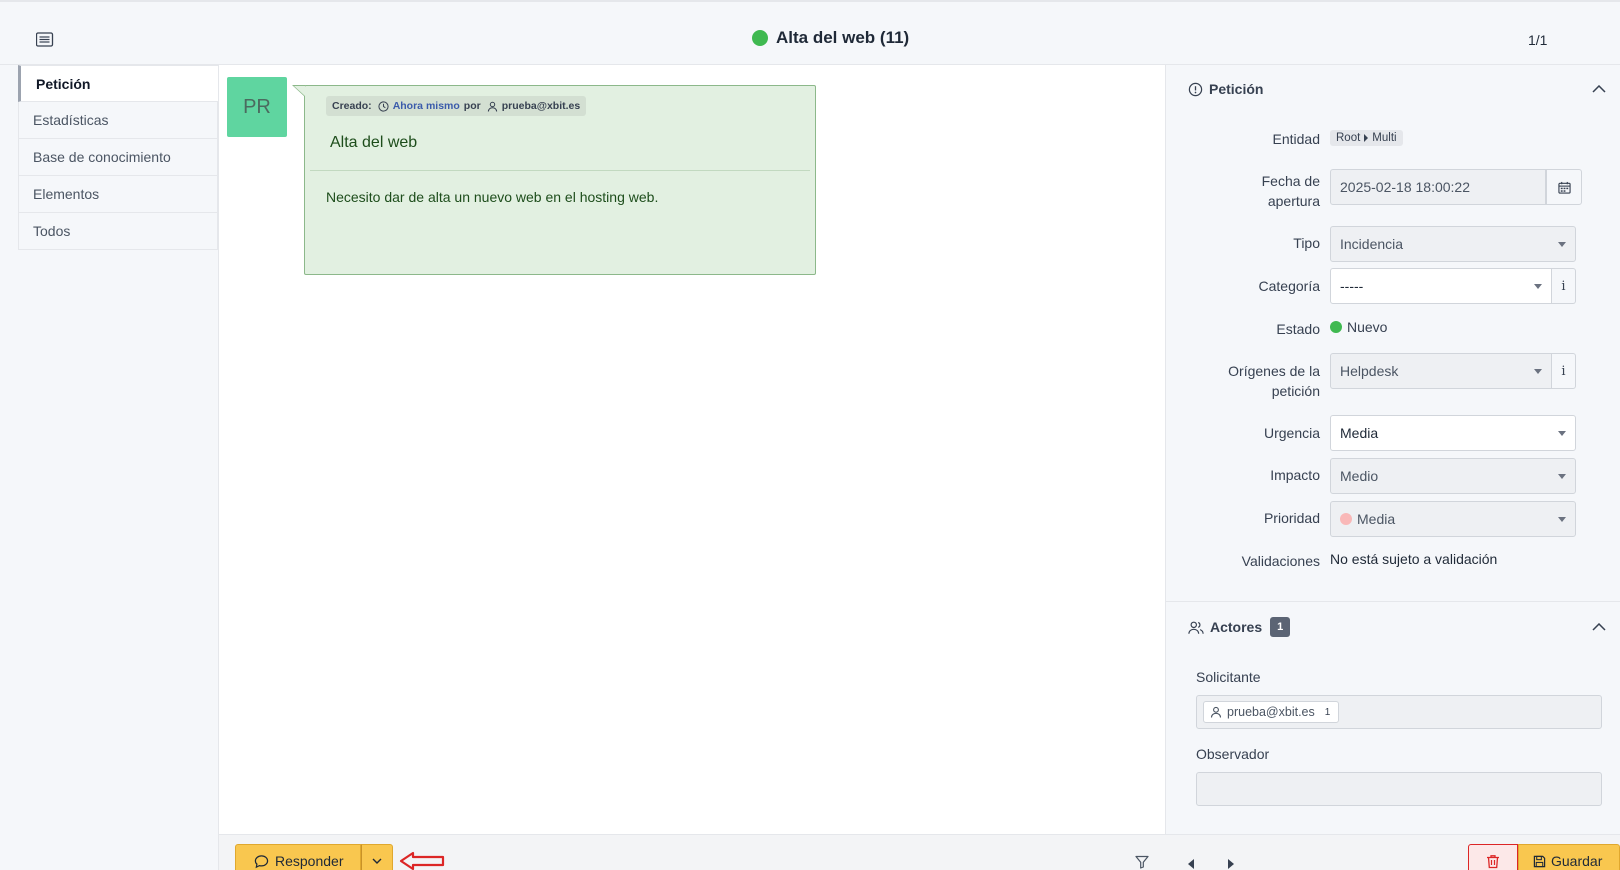  Describe the element at coordinates (1142, 862) in the screenshot. I see `filter-icon` at that location.